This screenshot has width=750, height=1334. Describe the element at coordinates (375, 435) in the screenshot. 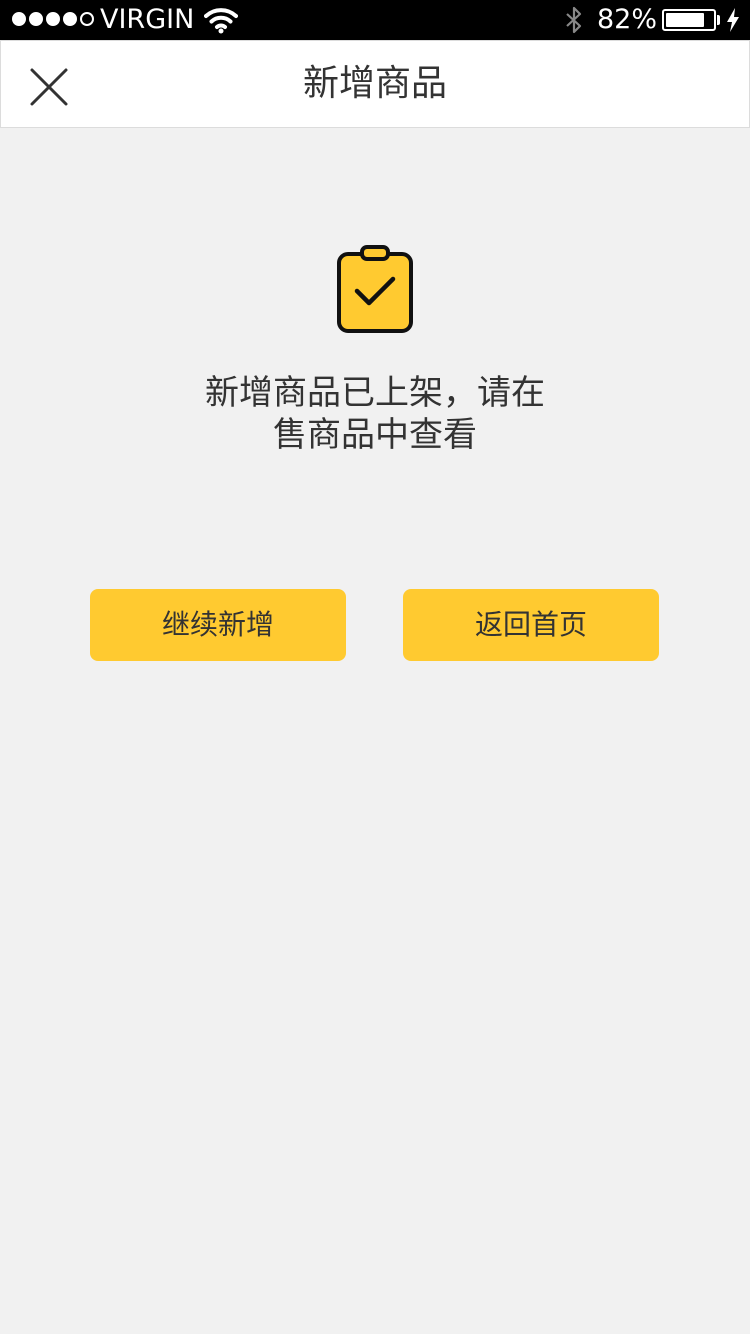

I see `success-message-line2: 售商品中查看` at that location.